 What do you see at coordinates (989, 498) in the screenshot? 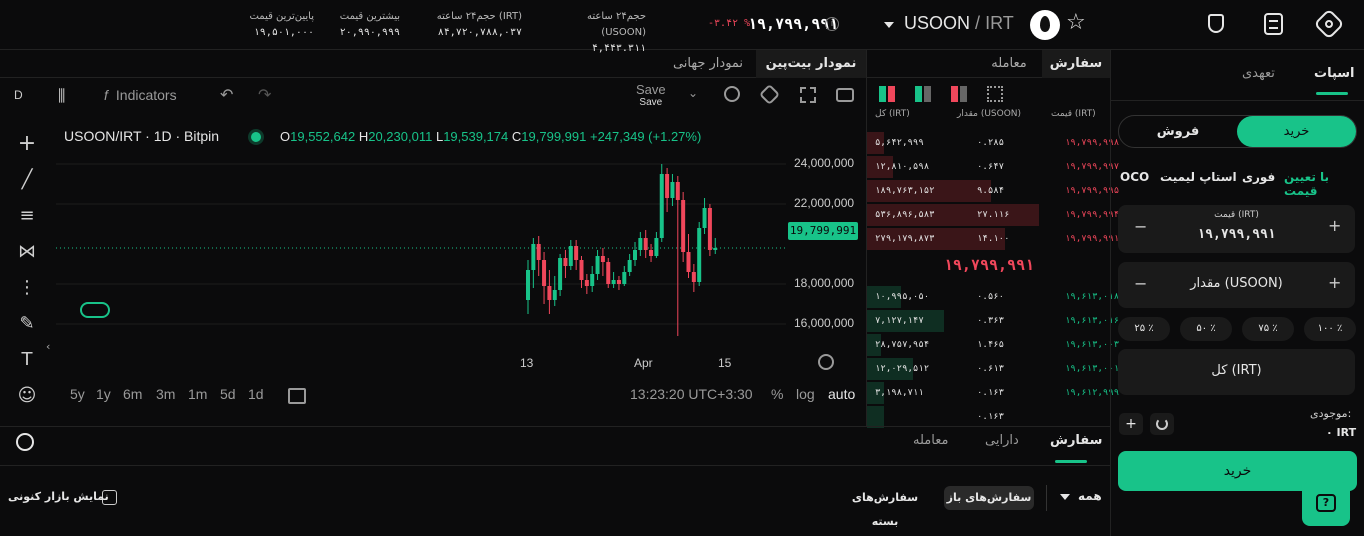
I see `open-orders-chip: سفارش‌های باز` at bounding box center [989, 498].